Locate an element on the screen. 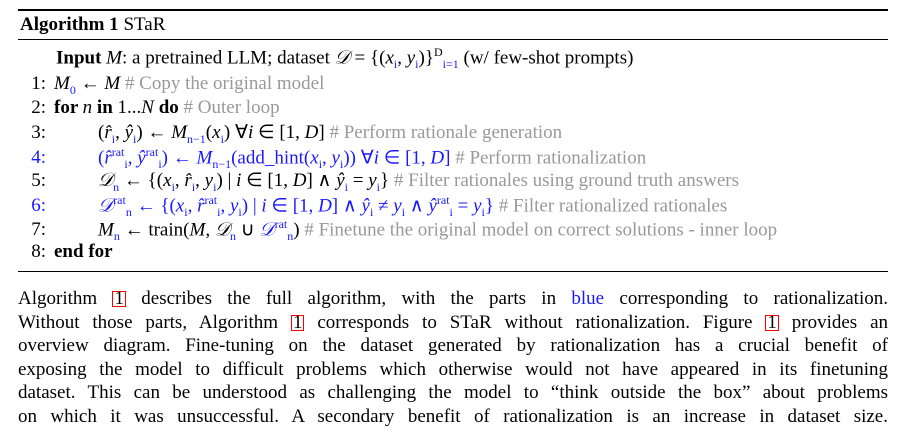  math-fragment: i=1 is located at coordinates (450, 64).